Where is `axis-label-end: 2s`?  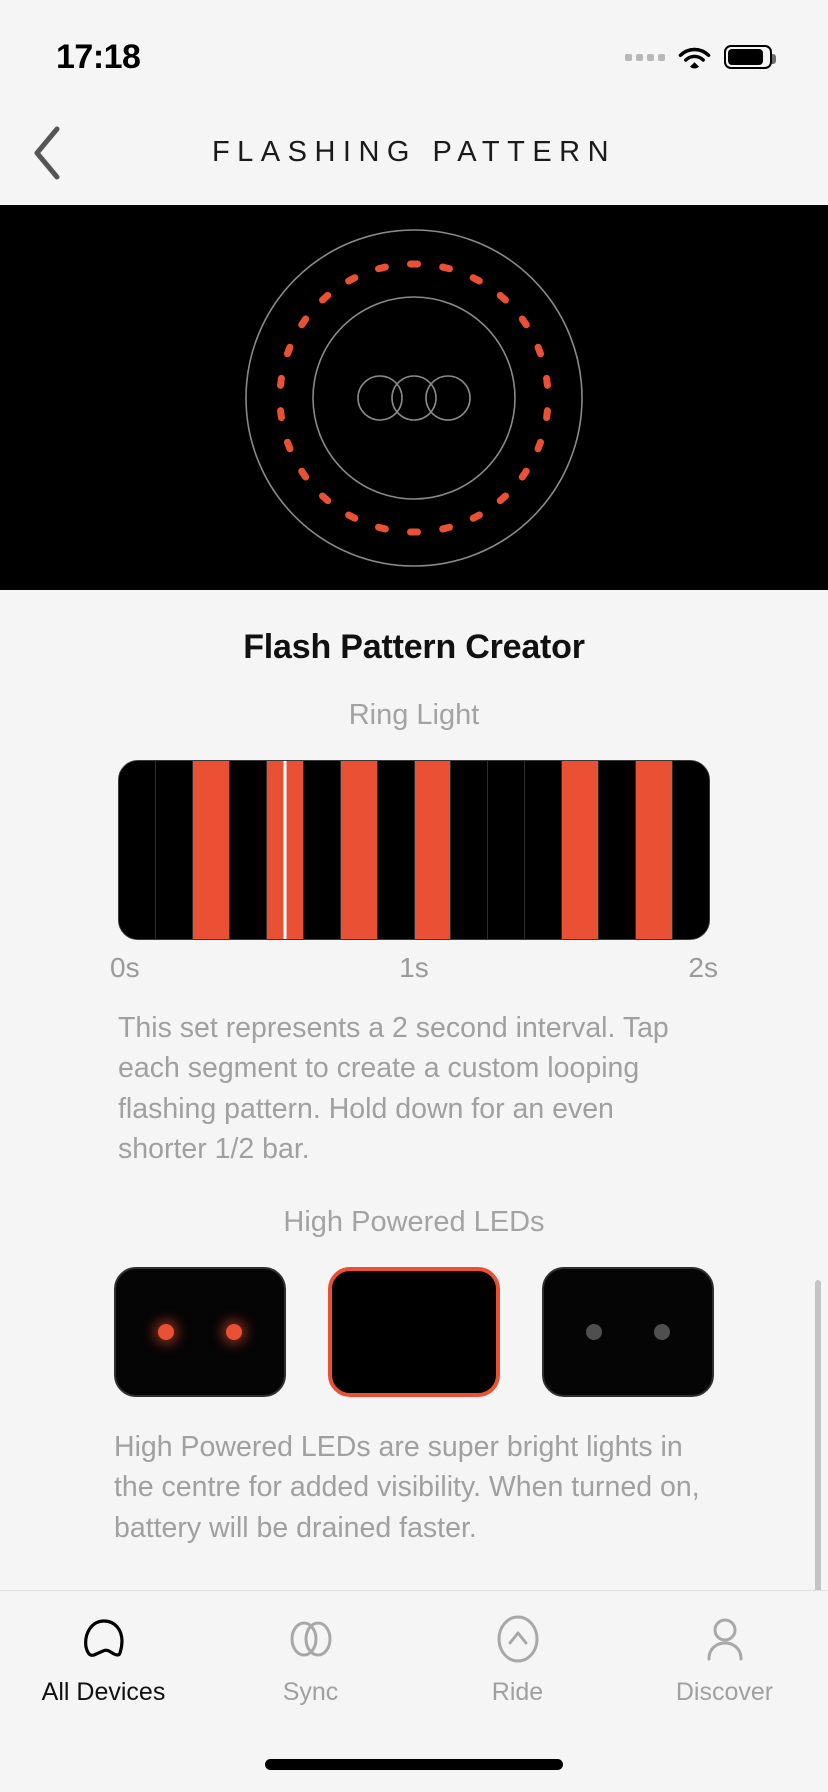 axis-label-end: 2s is located at coordinates (703, 967).